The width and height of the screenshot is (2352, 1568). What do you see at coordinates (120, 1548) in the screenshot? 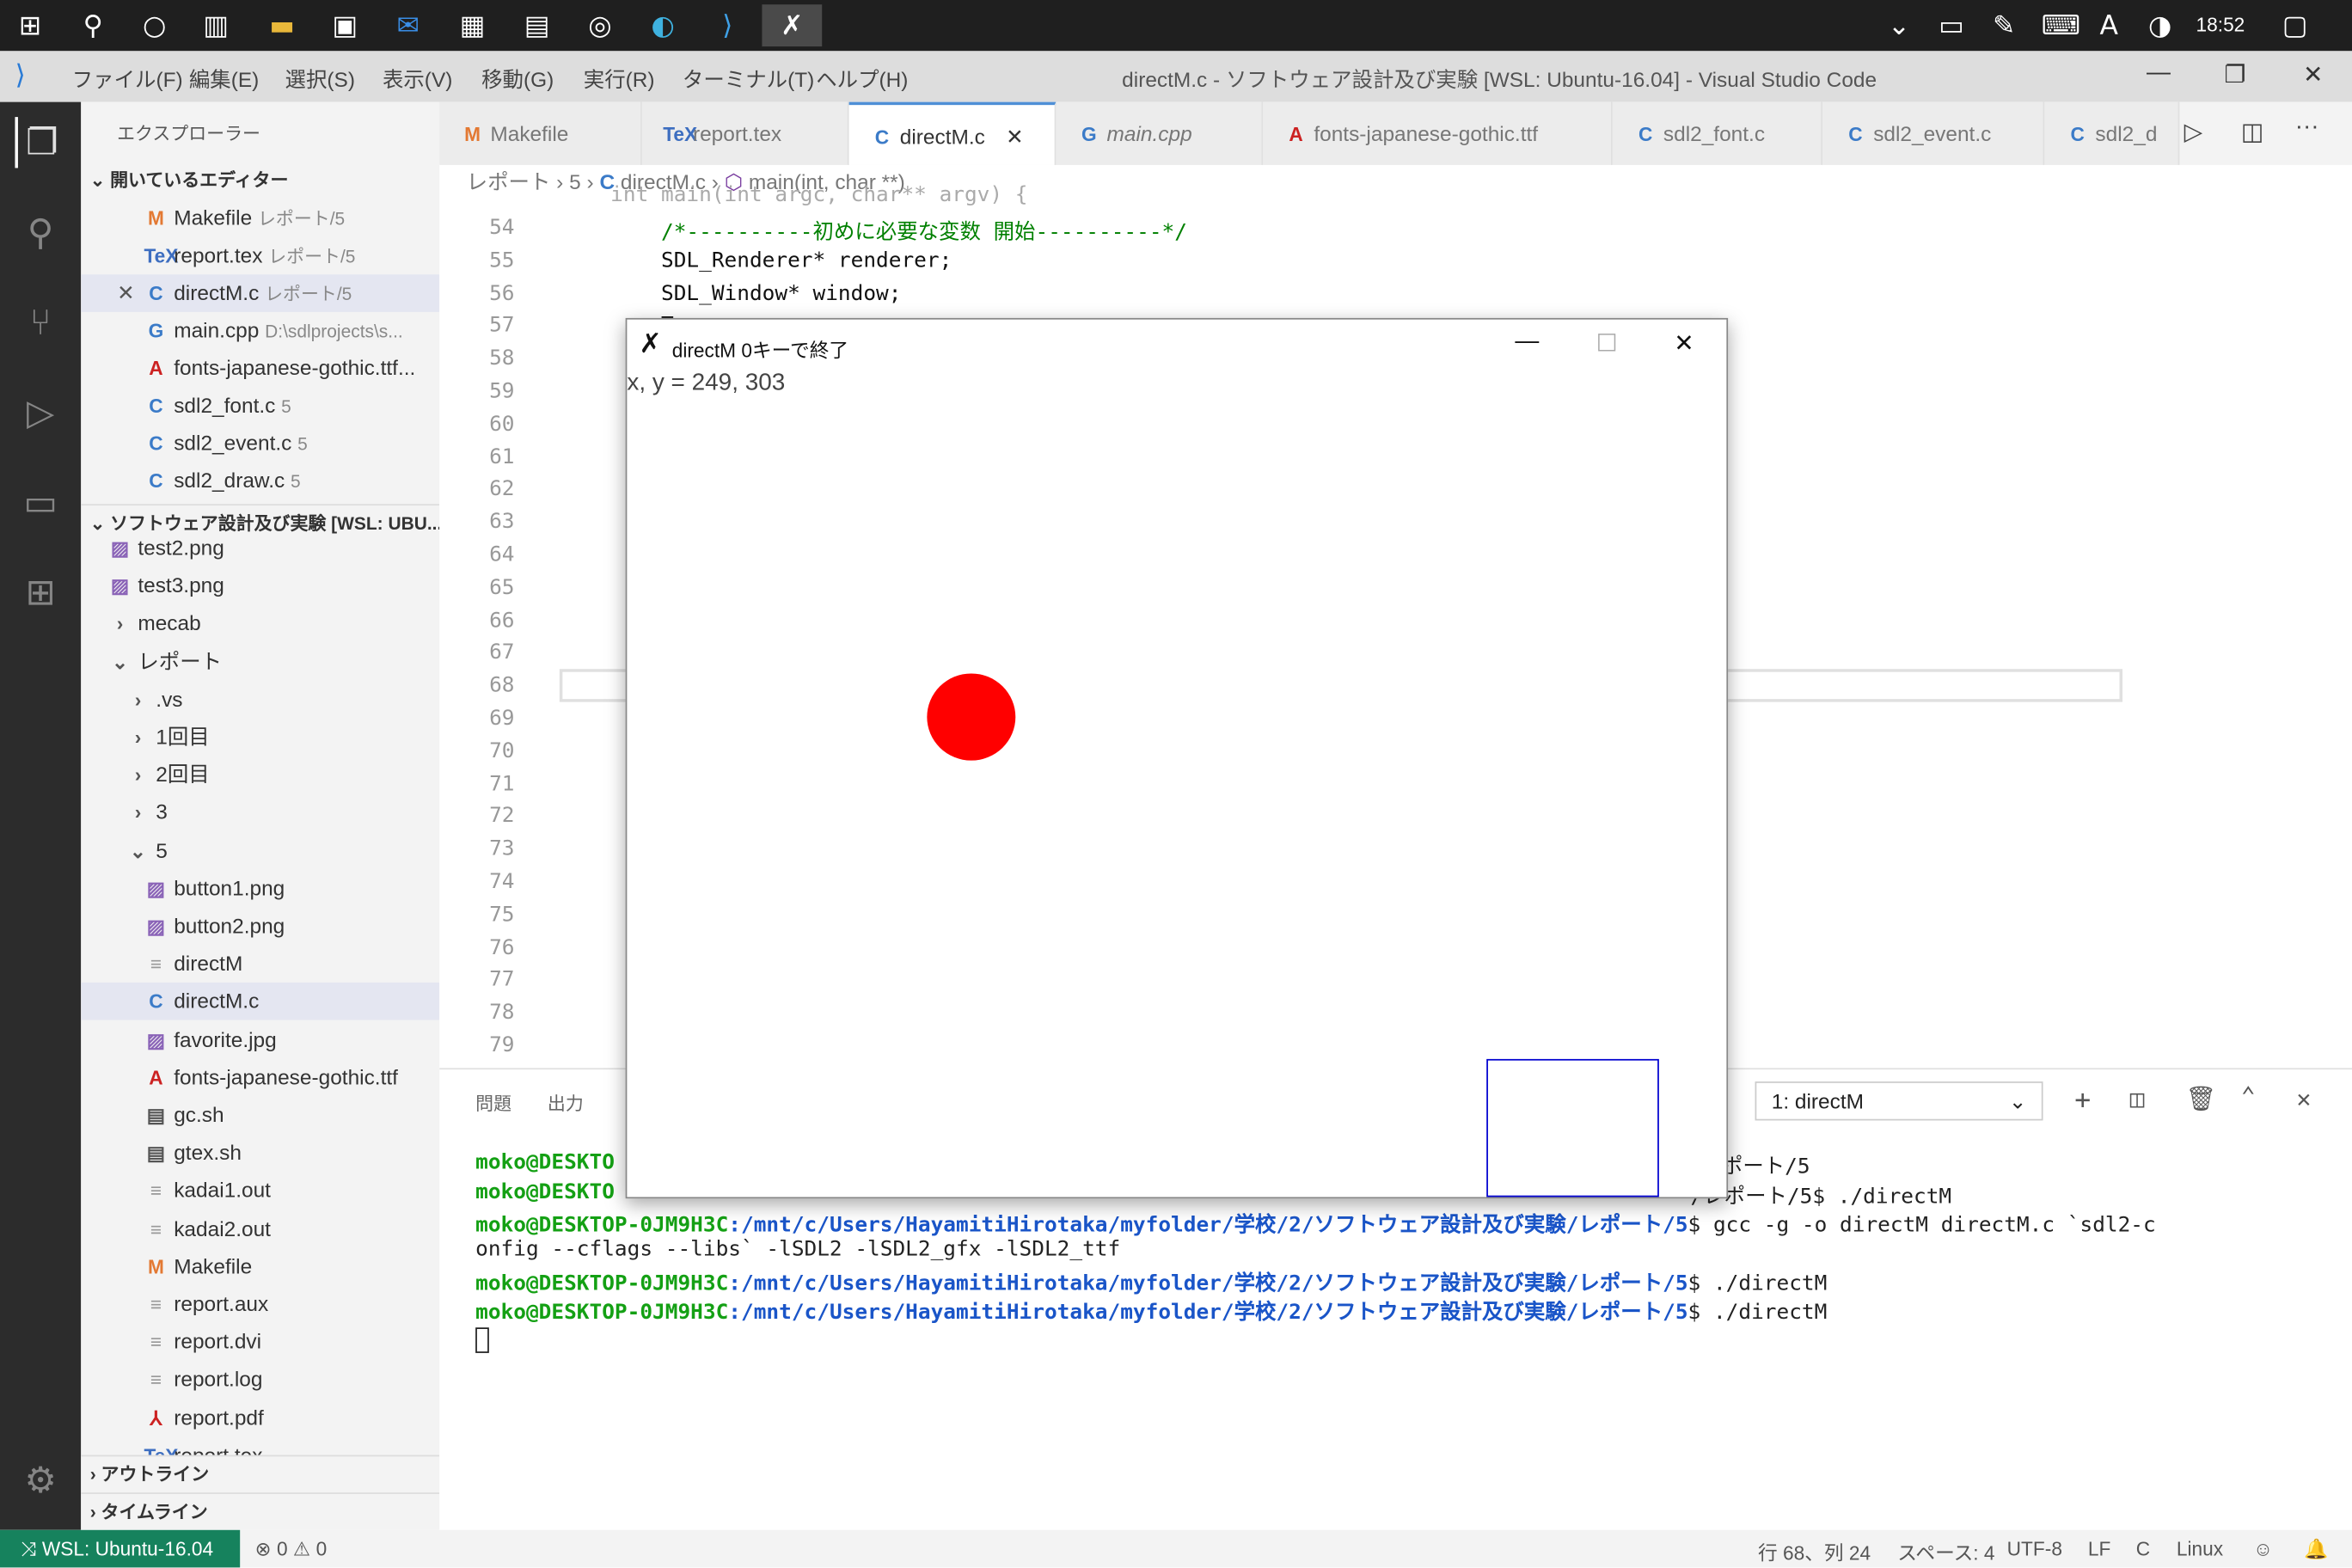
I see `remote-indicator: ⤨ WSL: Ubuntu-16.04` at bounding box center [120, 1548].